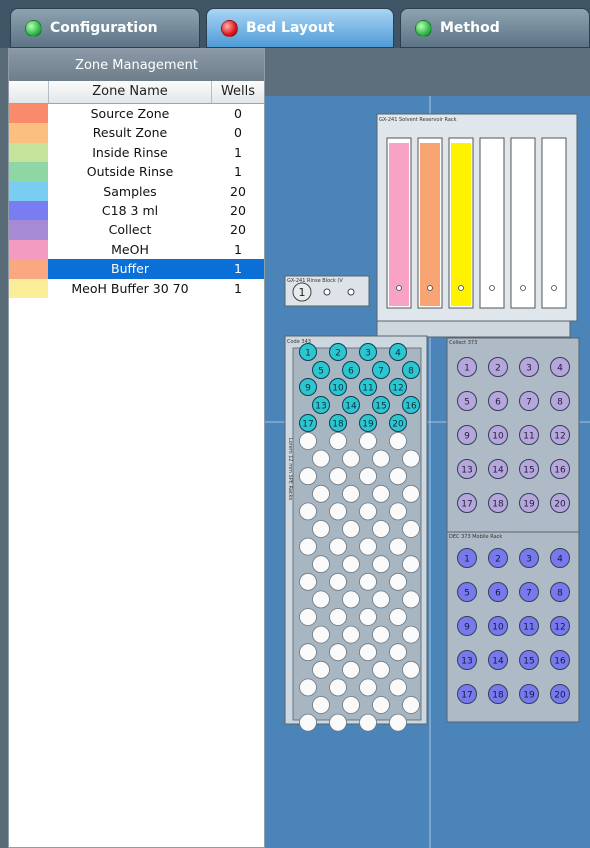  I want to click on zone-name-cell: MeOH, so click(130, 249).